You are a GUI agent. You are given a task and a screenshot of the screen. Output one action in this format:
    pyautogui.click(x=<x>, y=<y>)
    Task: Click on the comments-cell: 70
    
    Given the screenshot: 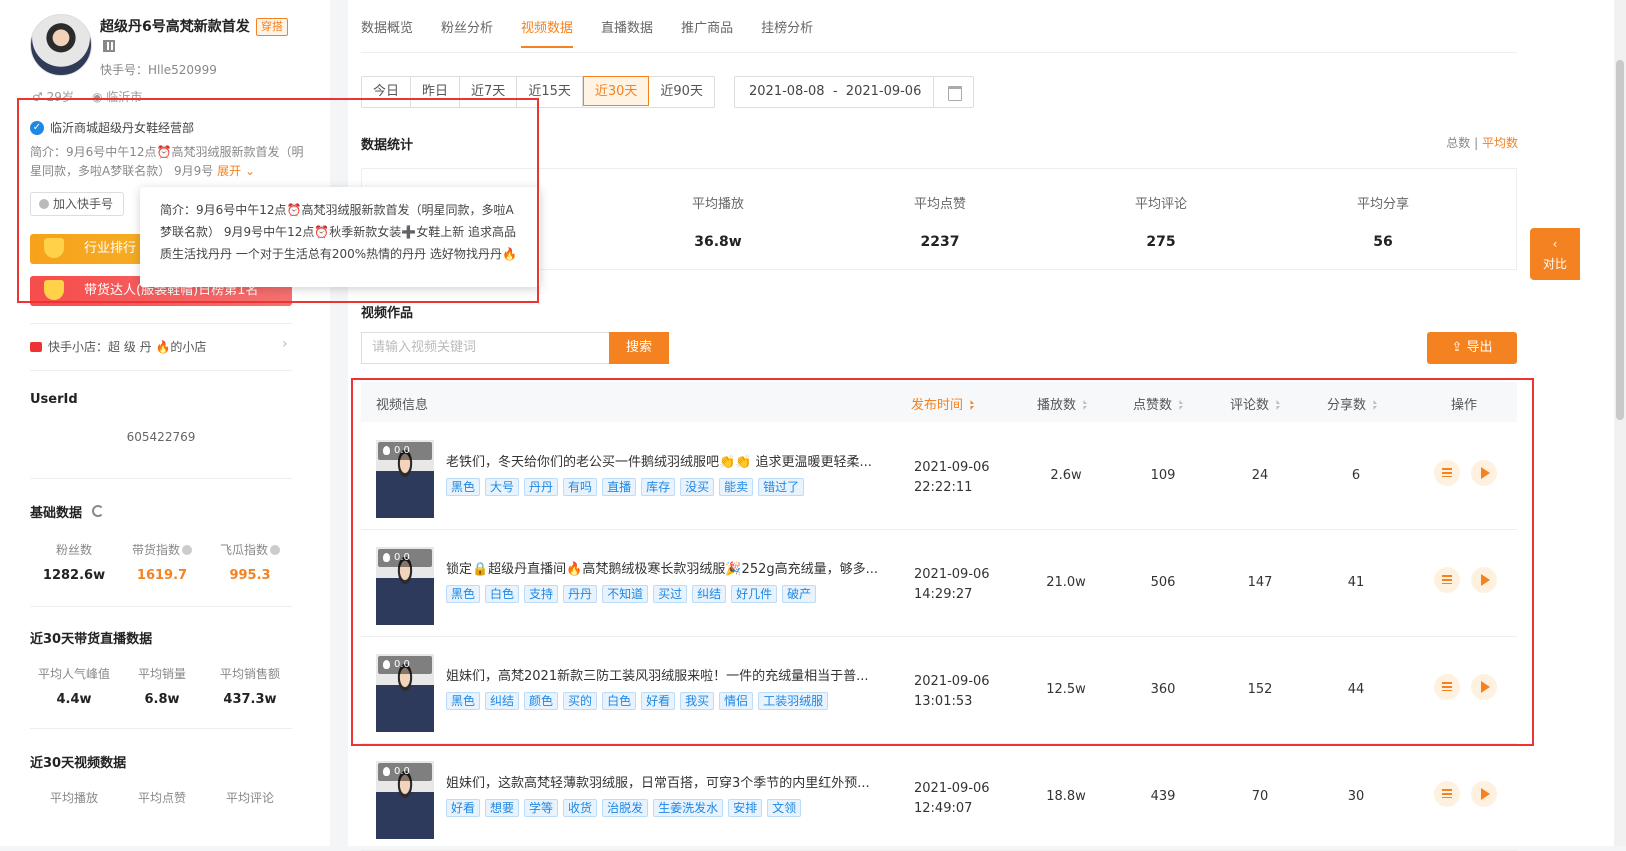 What is the action you would take?
    pyautogui.click(x=1260, y=796)
    